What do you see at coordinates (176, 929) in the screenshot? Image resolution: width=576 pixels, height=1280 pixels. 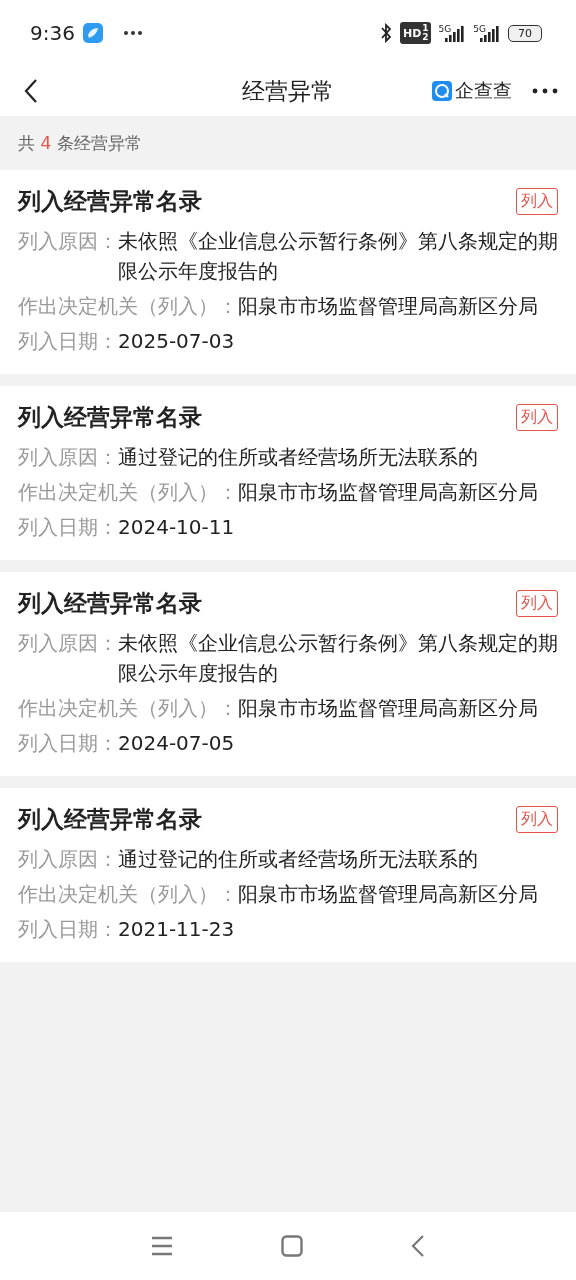 I see `field-value: 2021-11-23` at bounding box center [176, 929].